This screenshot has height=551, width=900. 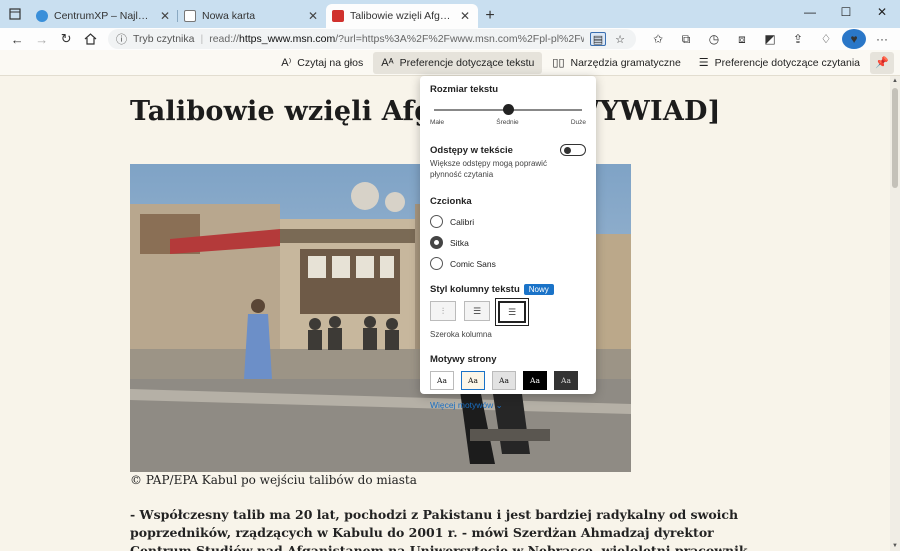 I want to click on url-host: https_www.msn.com, so click(x=287, y=39).